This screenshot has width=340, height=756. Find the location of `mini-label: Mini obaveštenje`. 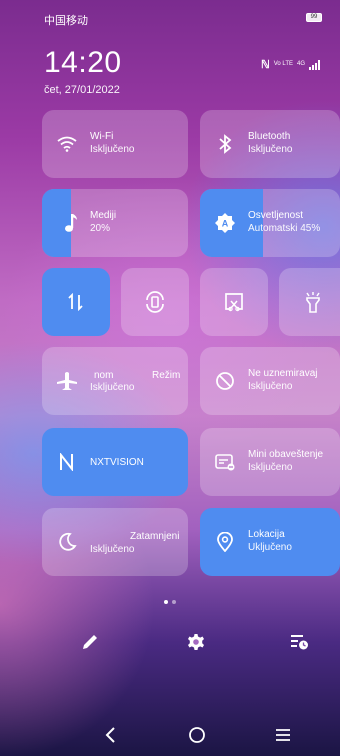

mini-label: Mini obaveštenje is located at coordinates (286, 454).